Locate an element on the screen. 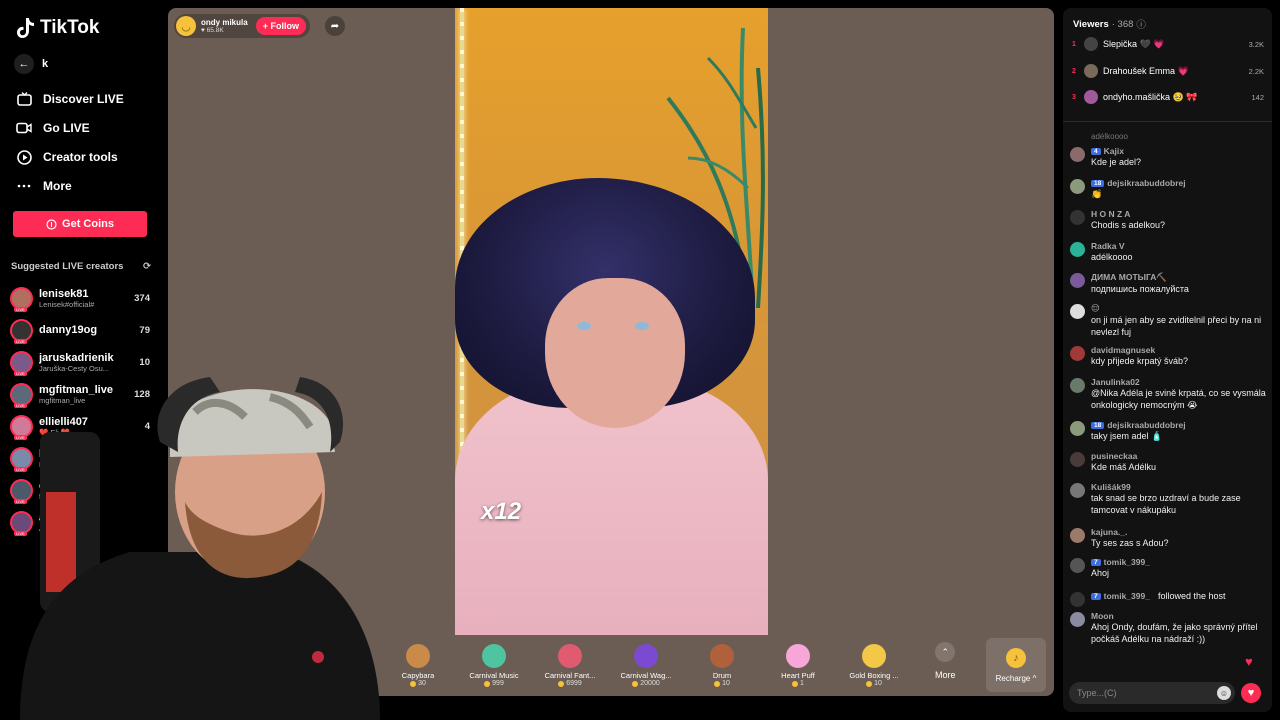 The image size is (1280, 720). gift-item: Carnival Fant... 6999 is located at coordinates (570, 665).